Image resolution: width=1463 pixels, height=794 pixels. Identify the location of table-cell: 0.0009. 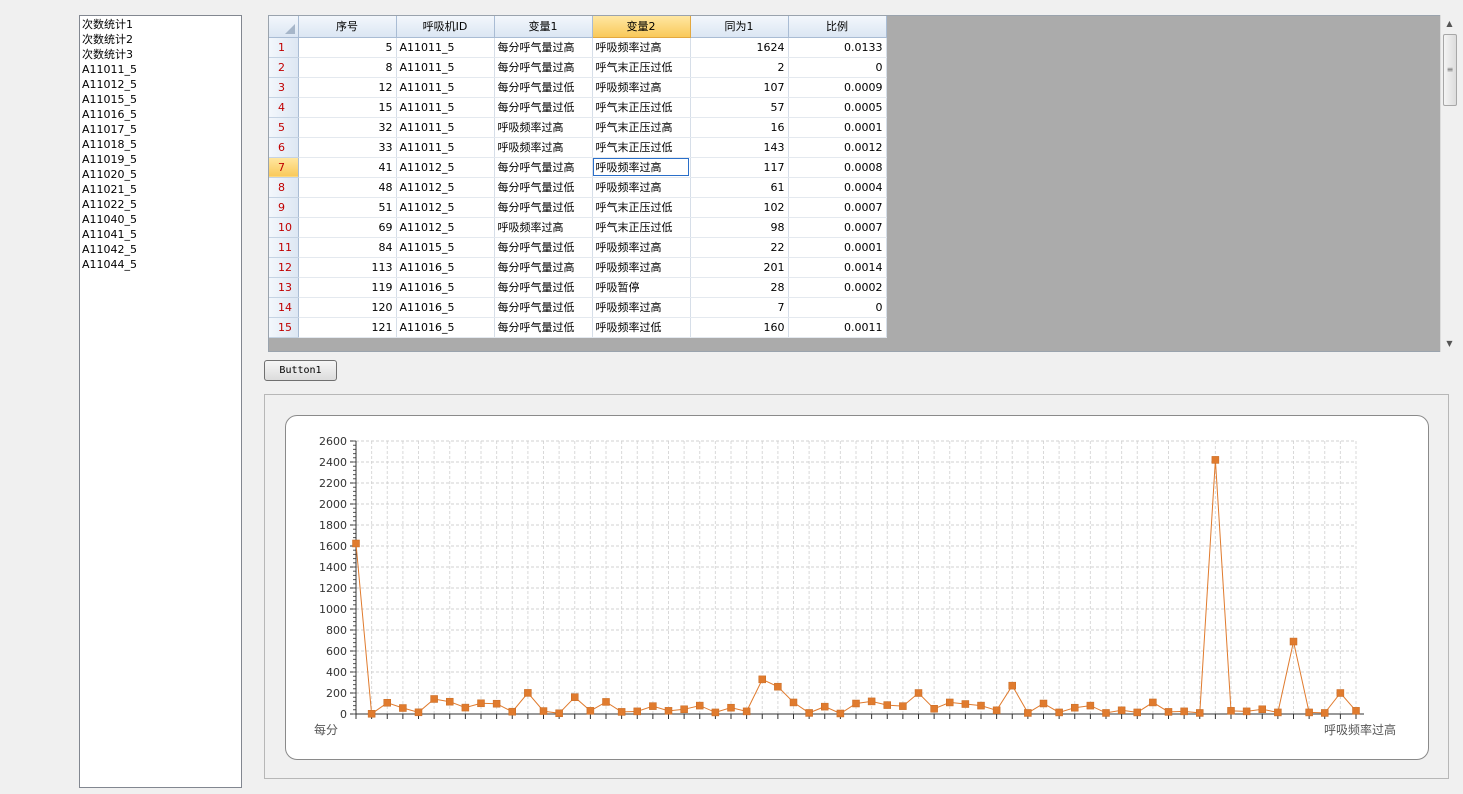
(837, 87).